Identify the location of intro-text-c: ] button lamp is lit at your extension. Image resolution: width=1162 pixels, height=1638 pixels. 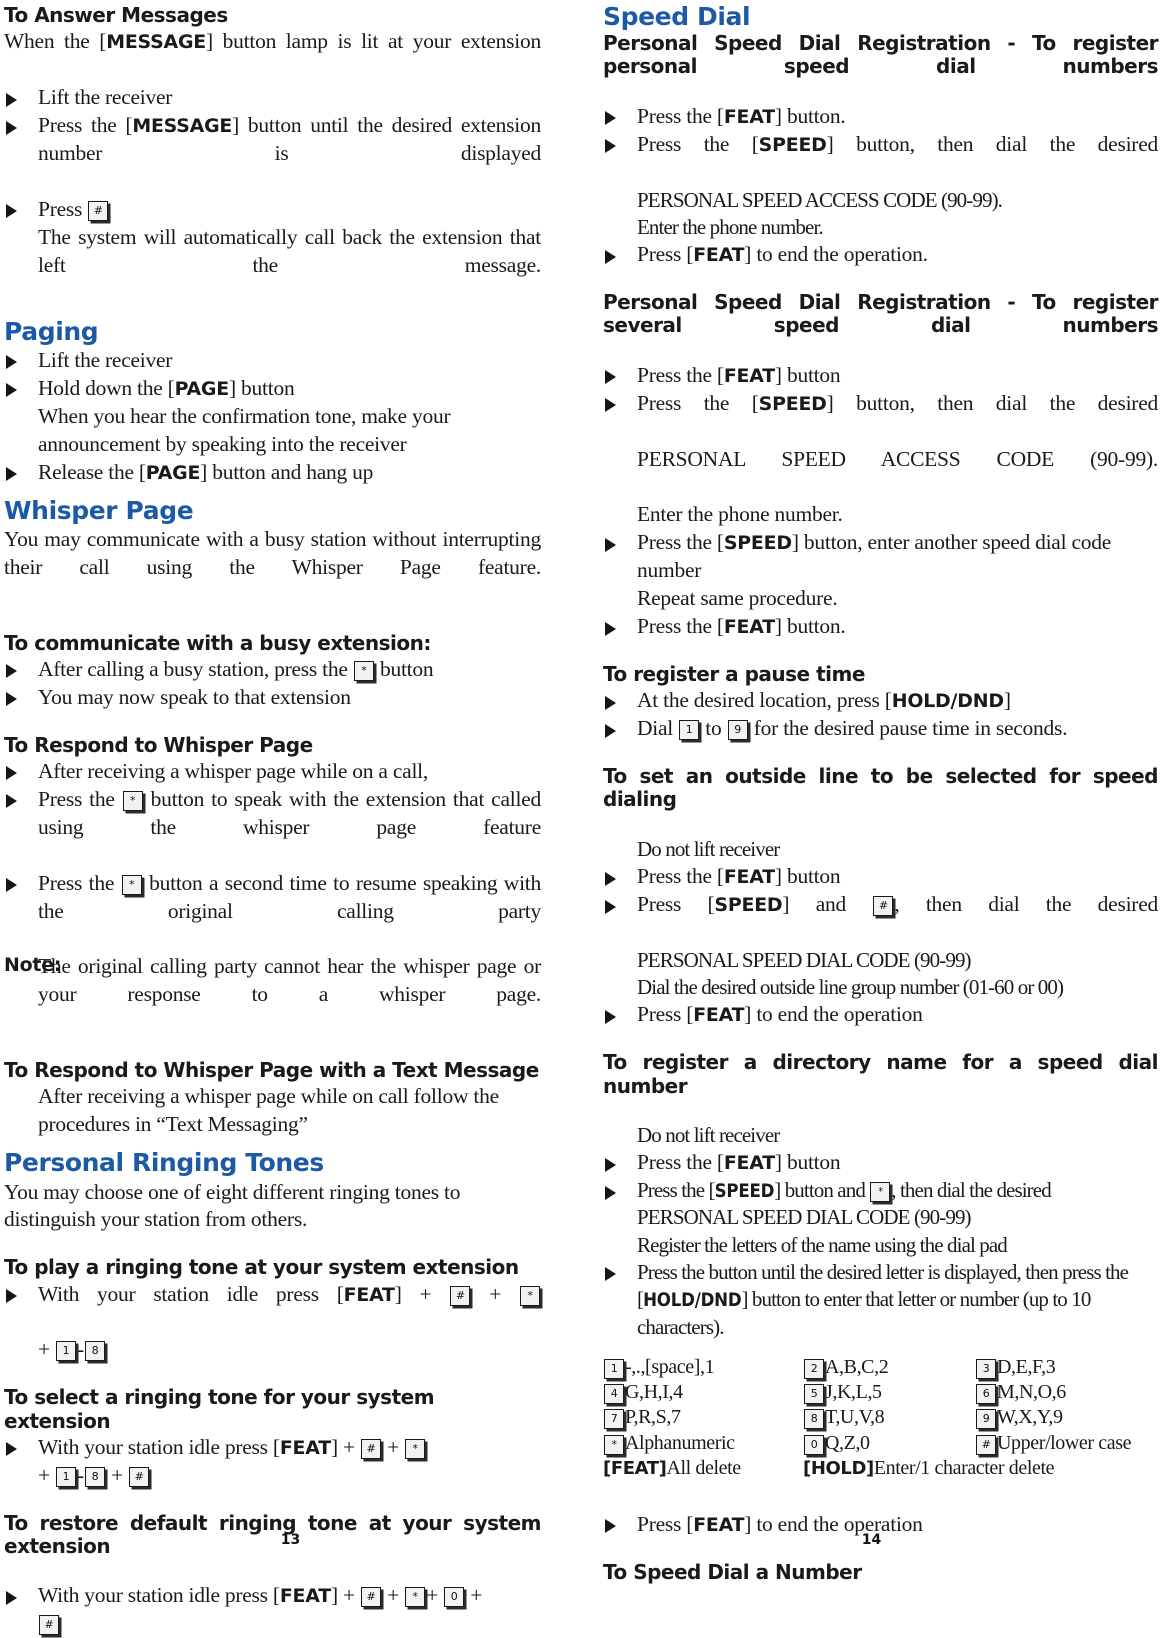
(373, 41).